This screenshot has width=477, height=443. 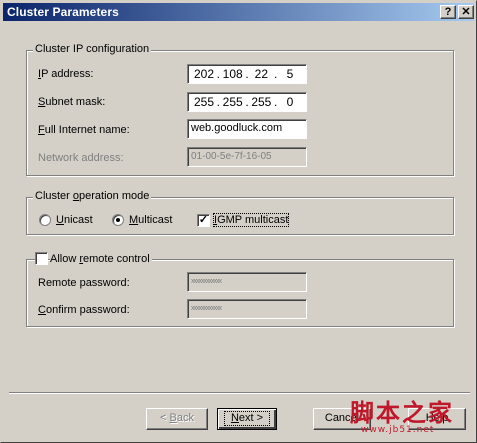 What do you see at coordinates (402, 413) in the screenshot?
I see `watermark-logo: 脚本之家` at bounding box center [402, 413].